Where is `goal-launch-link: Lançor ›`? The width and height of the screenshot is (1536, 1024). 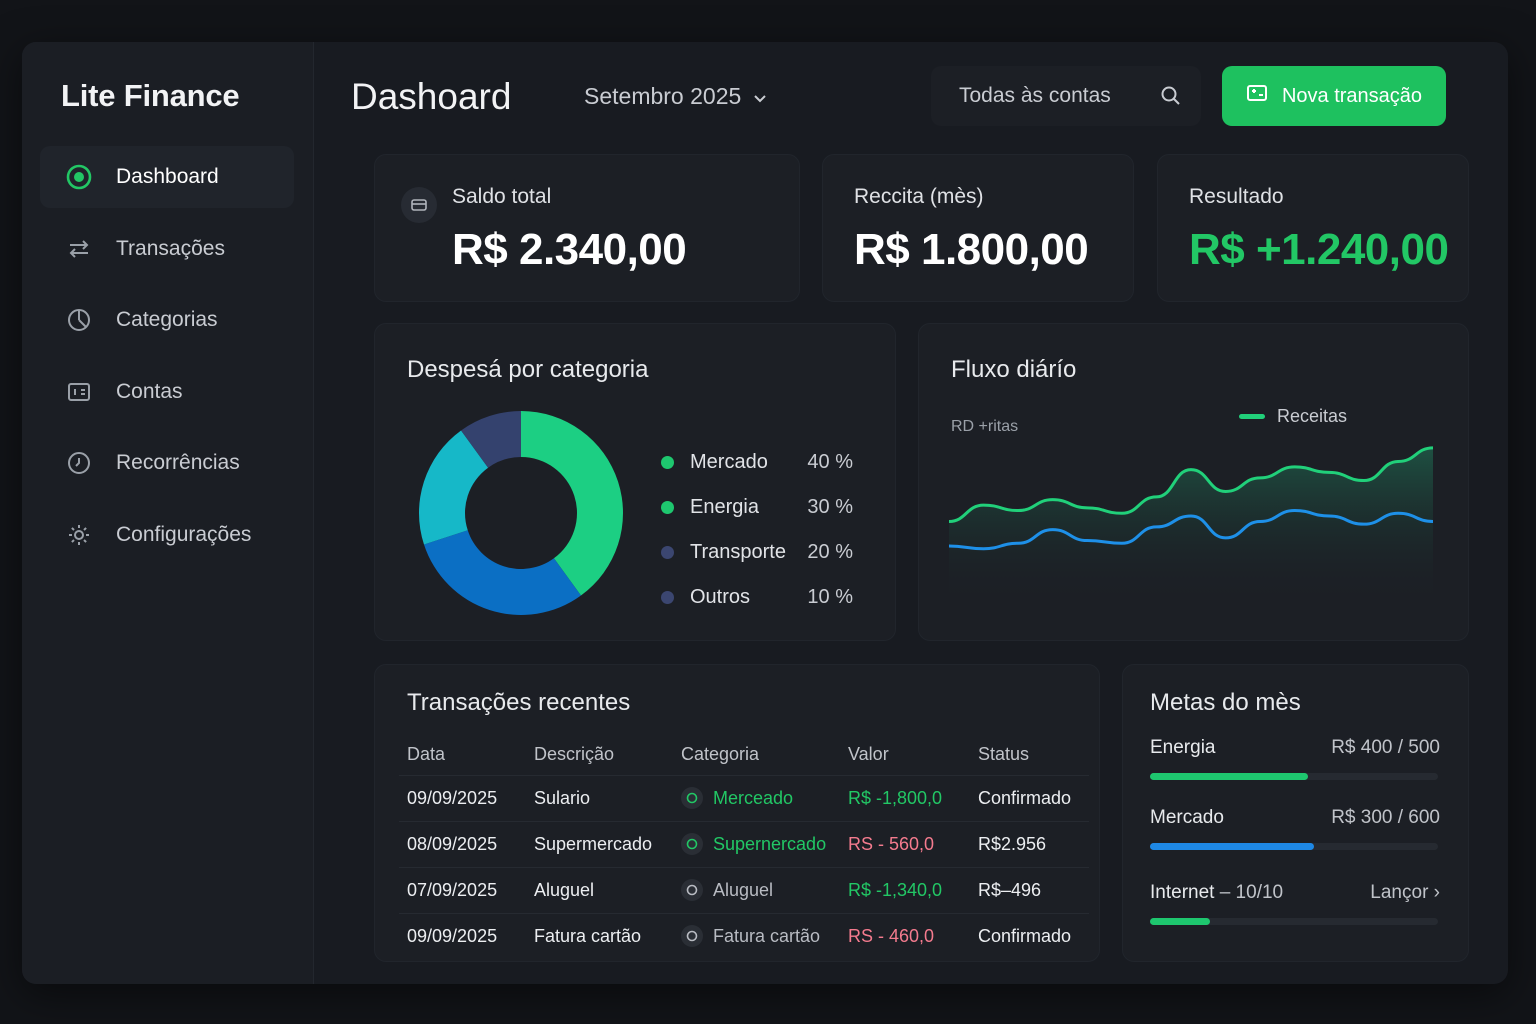
goal-launch-link: Lançor › is located at coordinates (1405, 893).